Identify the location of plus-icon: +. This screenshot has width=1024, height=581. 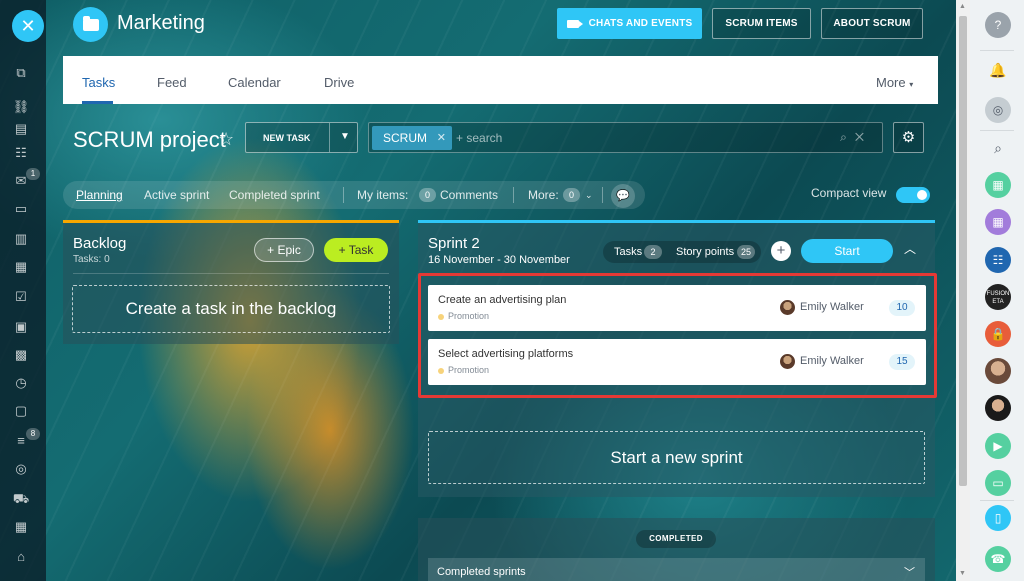
(272, 250).